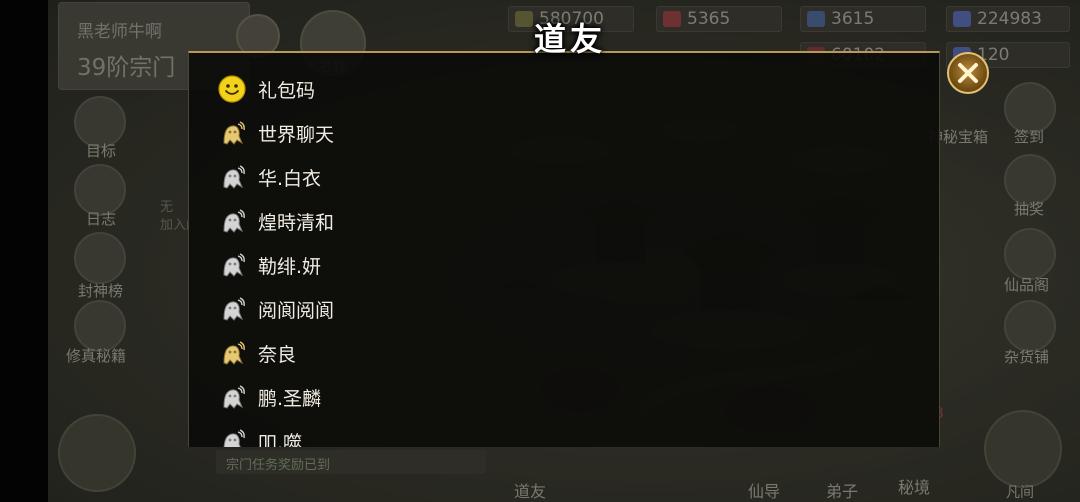 The width and height of the screenshot is (1080, 502). I want to click on smiley-icon, so click(232, 89).